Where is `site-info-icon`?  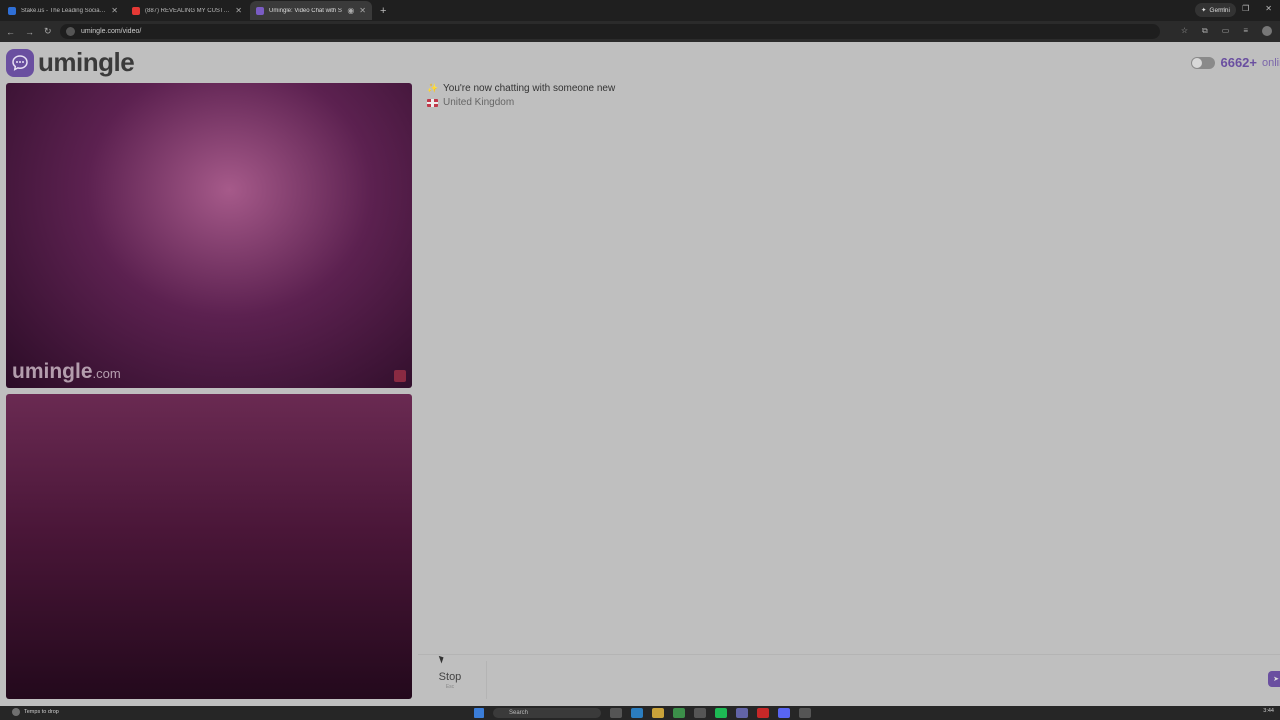
site-info-icon is located at coordinates (70, 31).